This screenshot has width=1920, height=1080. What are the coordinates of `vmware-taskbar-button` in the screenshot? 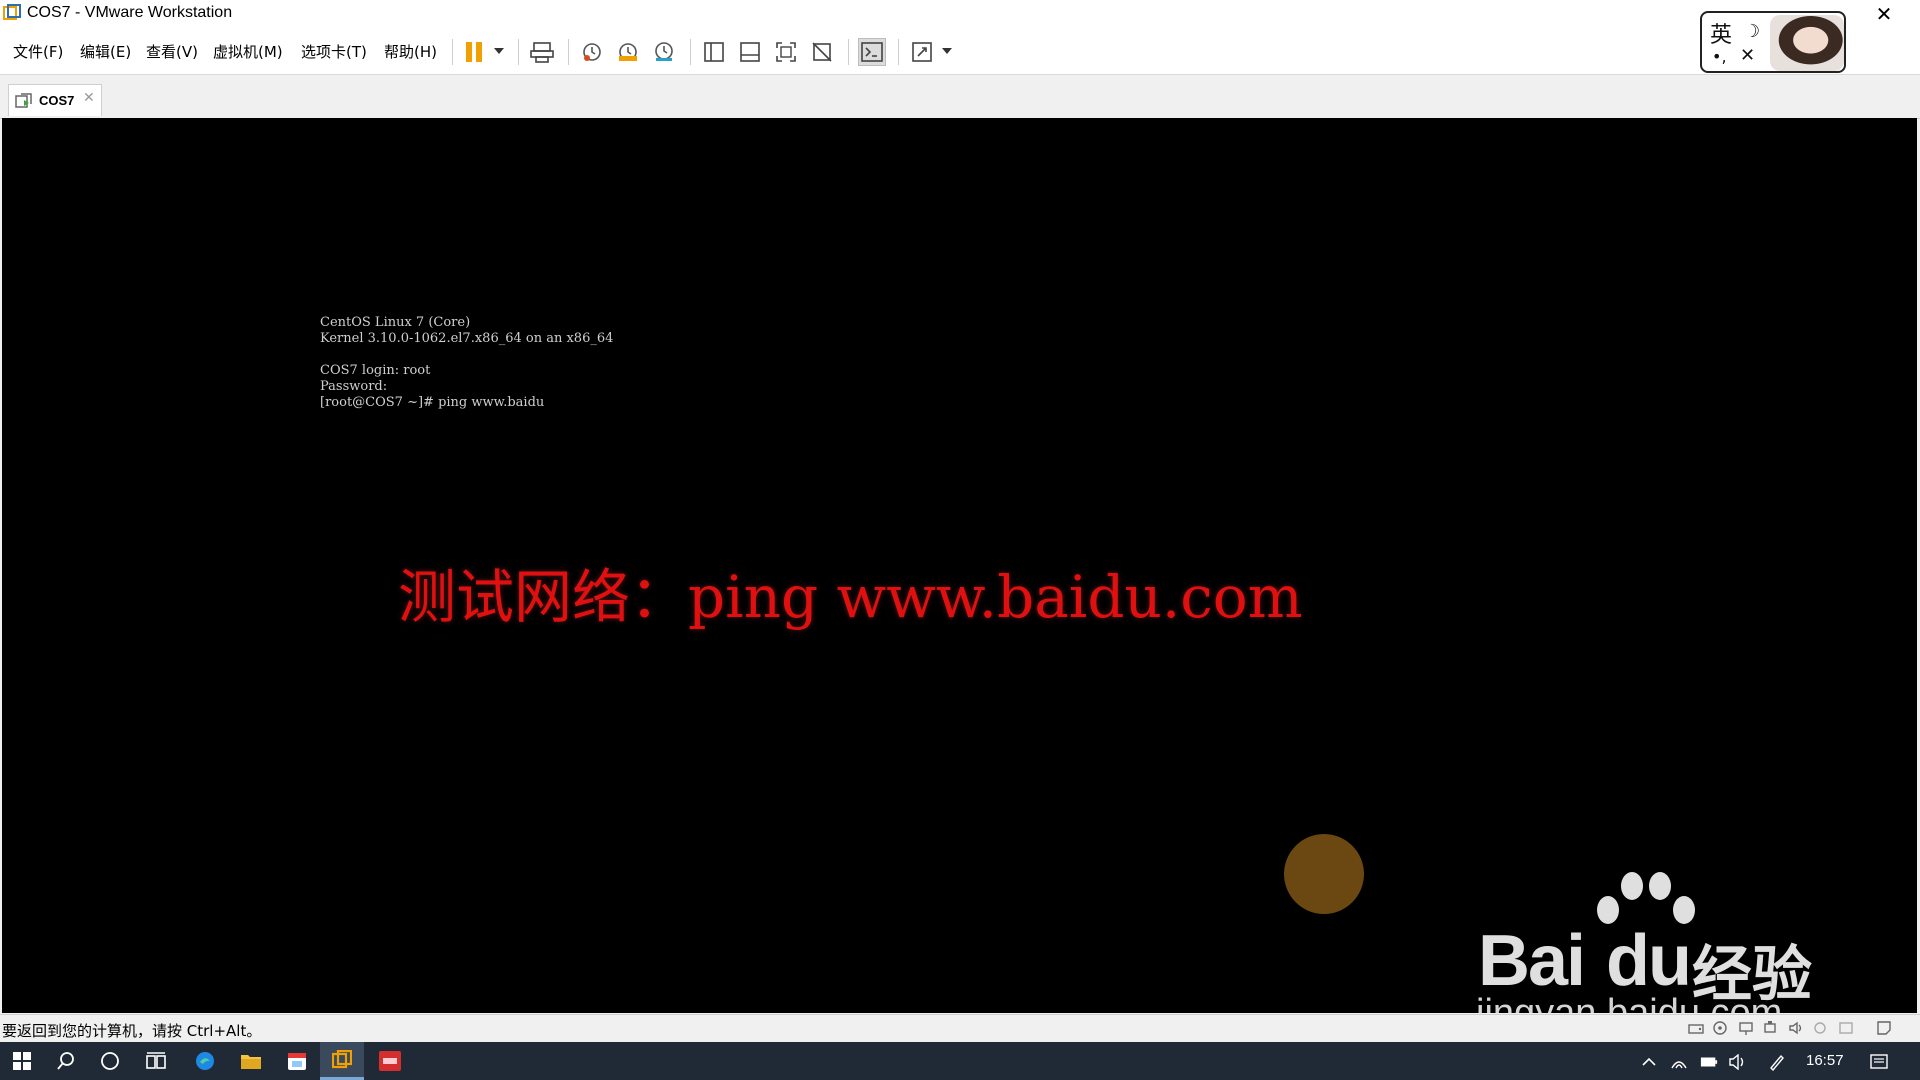 It's located at (342, 1061).